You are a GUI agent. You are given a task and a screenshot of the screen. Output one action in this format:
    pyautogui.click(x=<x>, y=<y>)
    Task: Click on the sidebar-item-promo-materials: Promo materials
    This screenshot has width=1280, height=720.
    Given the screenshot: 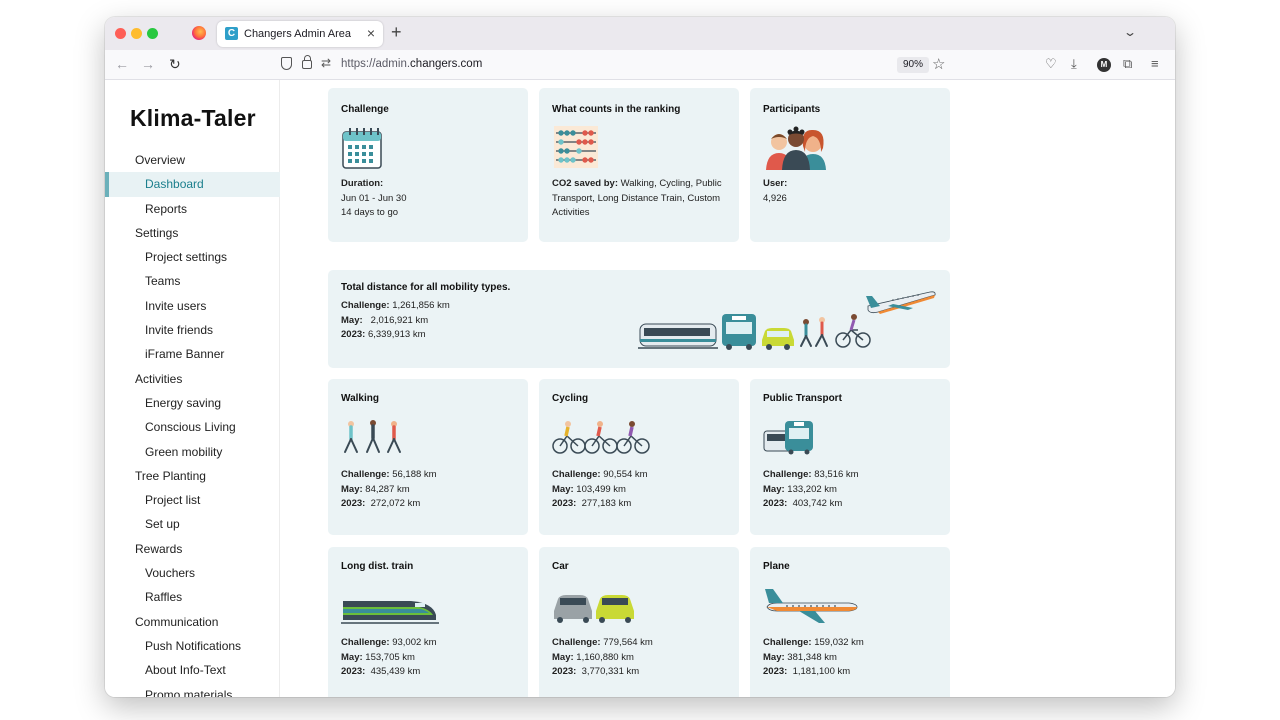 What is the action you would take?
    pyautogui.click(x=192, y=690)
    